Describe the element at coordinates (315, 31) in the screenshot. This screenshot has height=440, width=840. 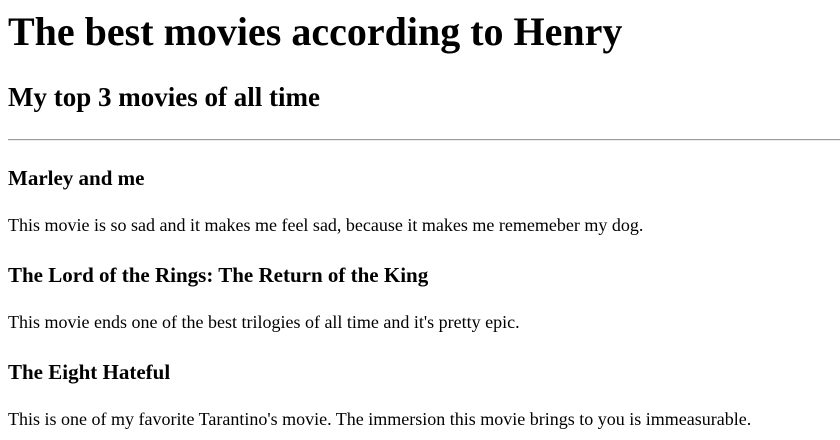
I see `page-title: The best movies according to Henry` at that location.